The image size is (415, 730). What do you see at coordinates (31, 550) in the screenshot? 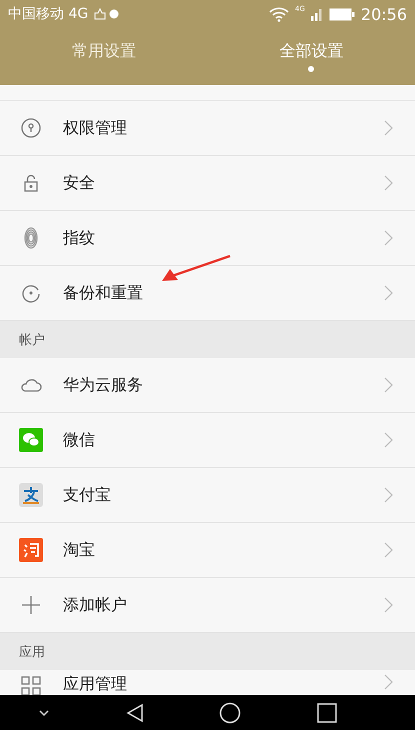
I see `shopping-app-icon` at bounding box center [31, 550].